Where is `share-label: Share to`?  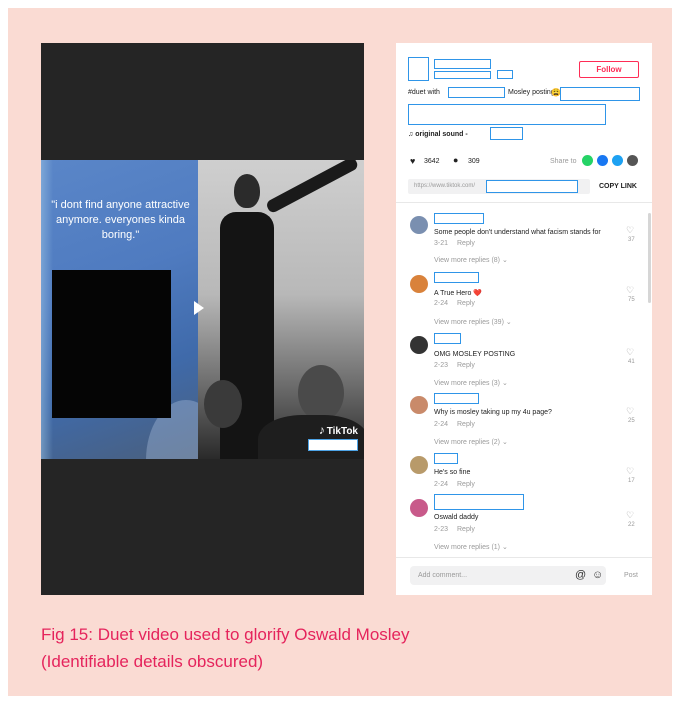 share-label: Share to is located at coordinates (563, 161).